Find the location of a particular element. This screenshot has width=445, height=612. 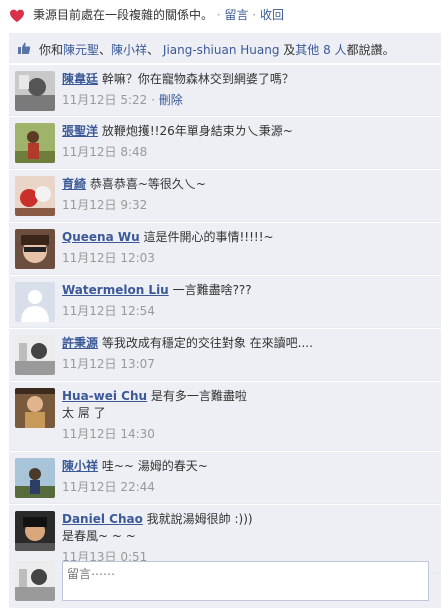

likers-others-link: 其他 8 人 is located at coordinates (320, 50).